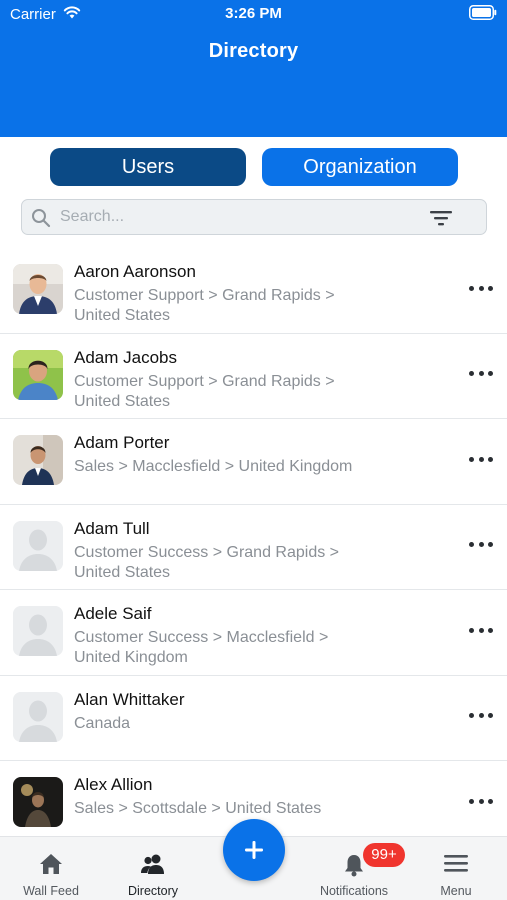 The height and width of the screenshot is (900, 507). I want to click on search-input, so click(240, 217).